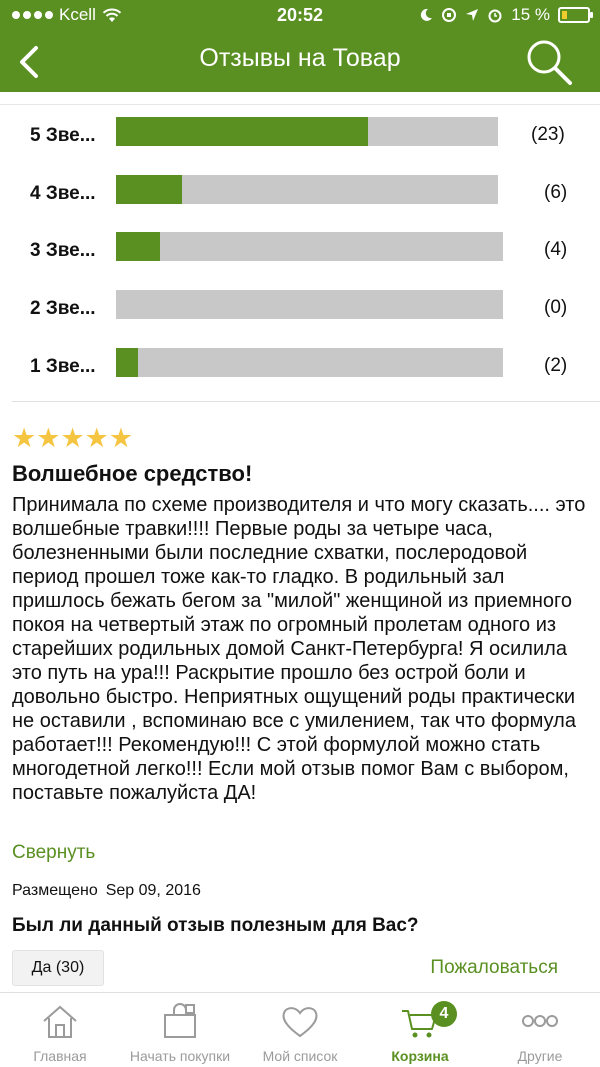 This screenshot has height=1067, width=600. Describe the element at coordinates (132, 473) in the screenshot. I see `review-title: Волшебное средство!` at that location.